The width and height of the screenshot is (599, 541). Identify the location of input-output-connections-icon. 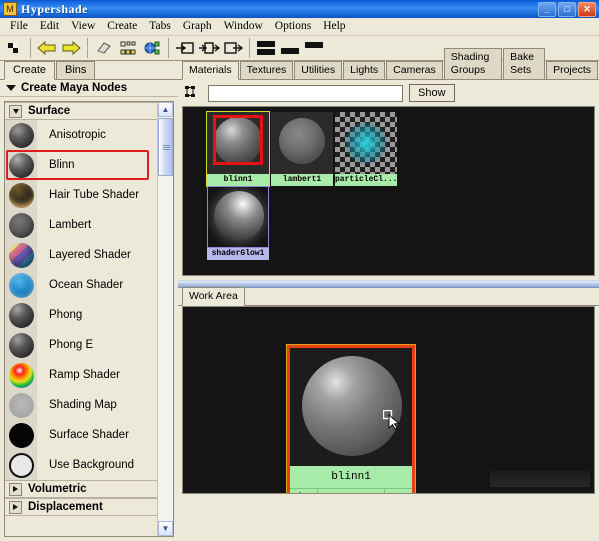
(209, 48).